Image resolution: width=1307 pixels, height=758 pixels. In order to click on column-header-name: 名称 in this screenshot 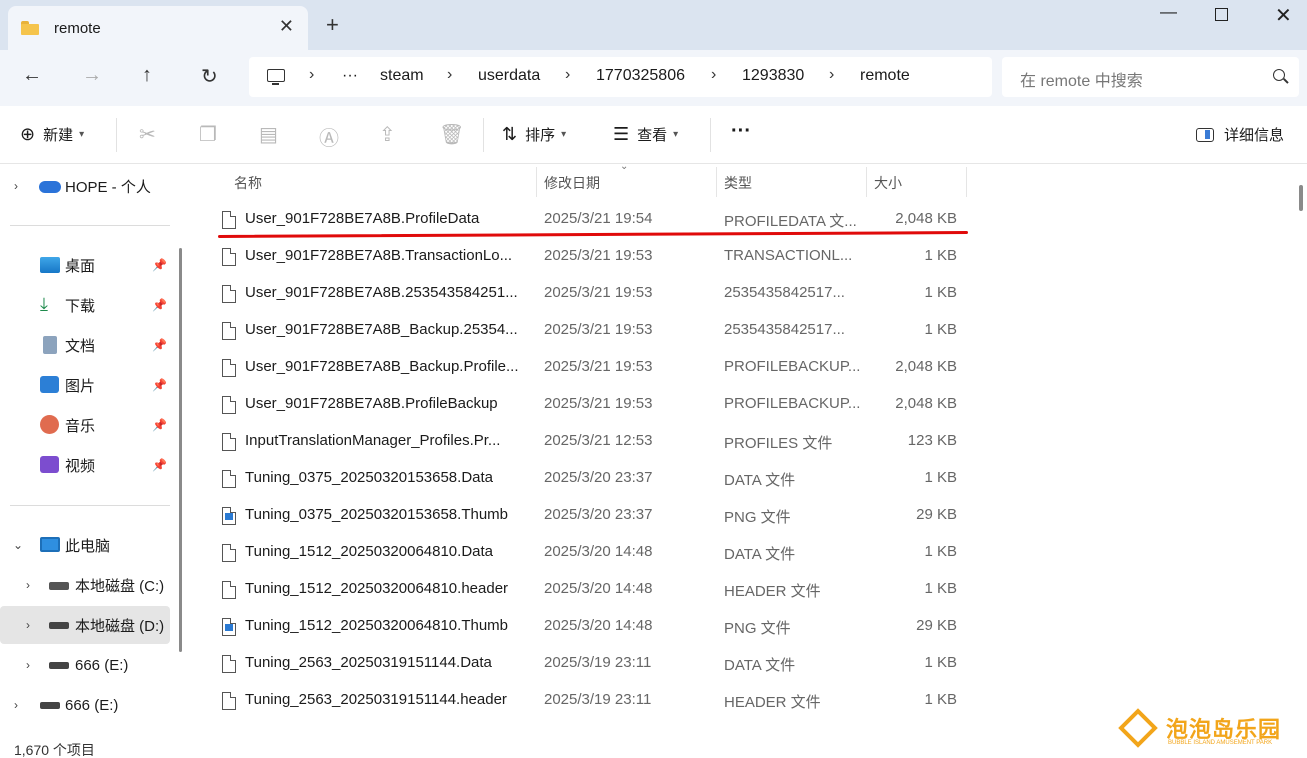, I will do `click(248, 183)`.